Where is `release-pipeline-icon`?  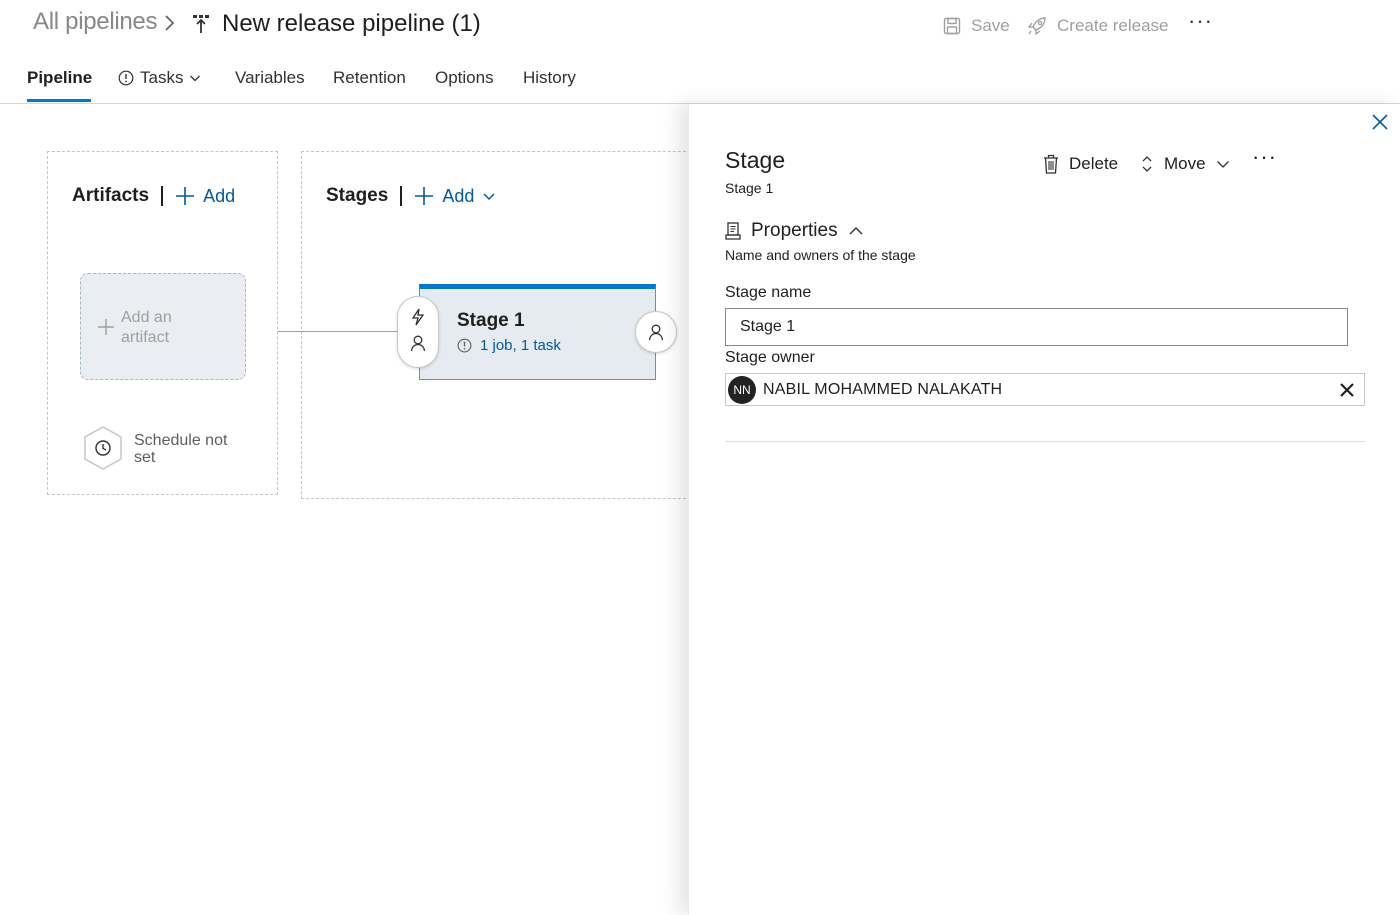
release-pipeline-icon is located at coordinates (201, 24).